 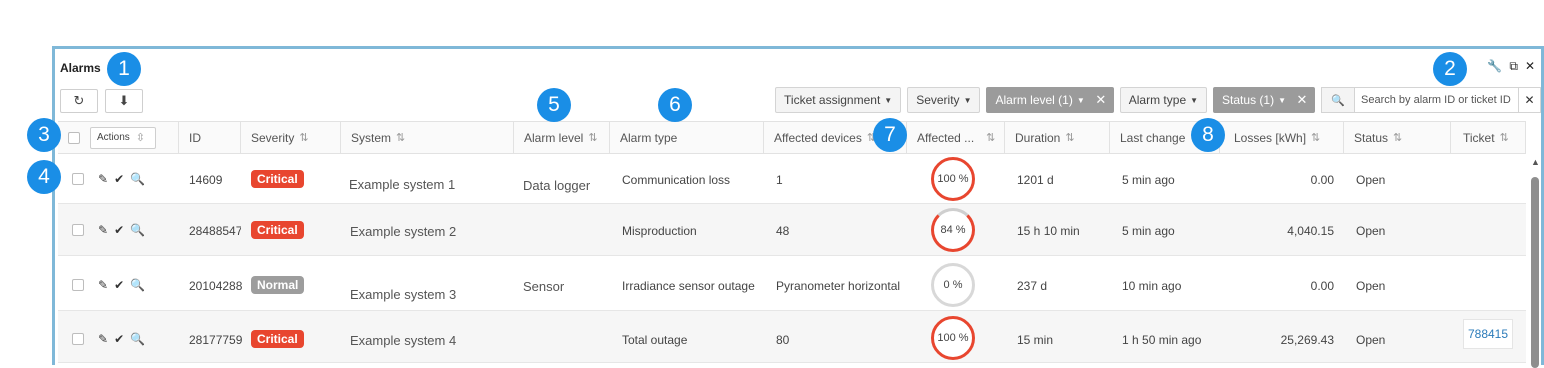 What do you see at coordinates (1264, 100) in the screenshot?
I see `filter-status: Status (1) ▼ ✕` at bounding box center [1264, 100].